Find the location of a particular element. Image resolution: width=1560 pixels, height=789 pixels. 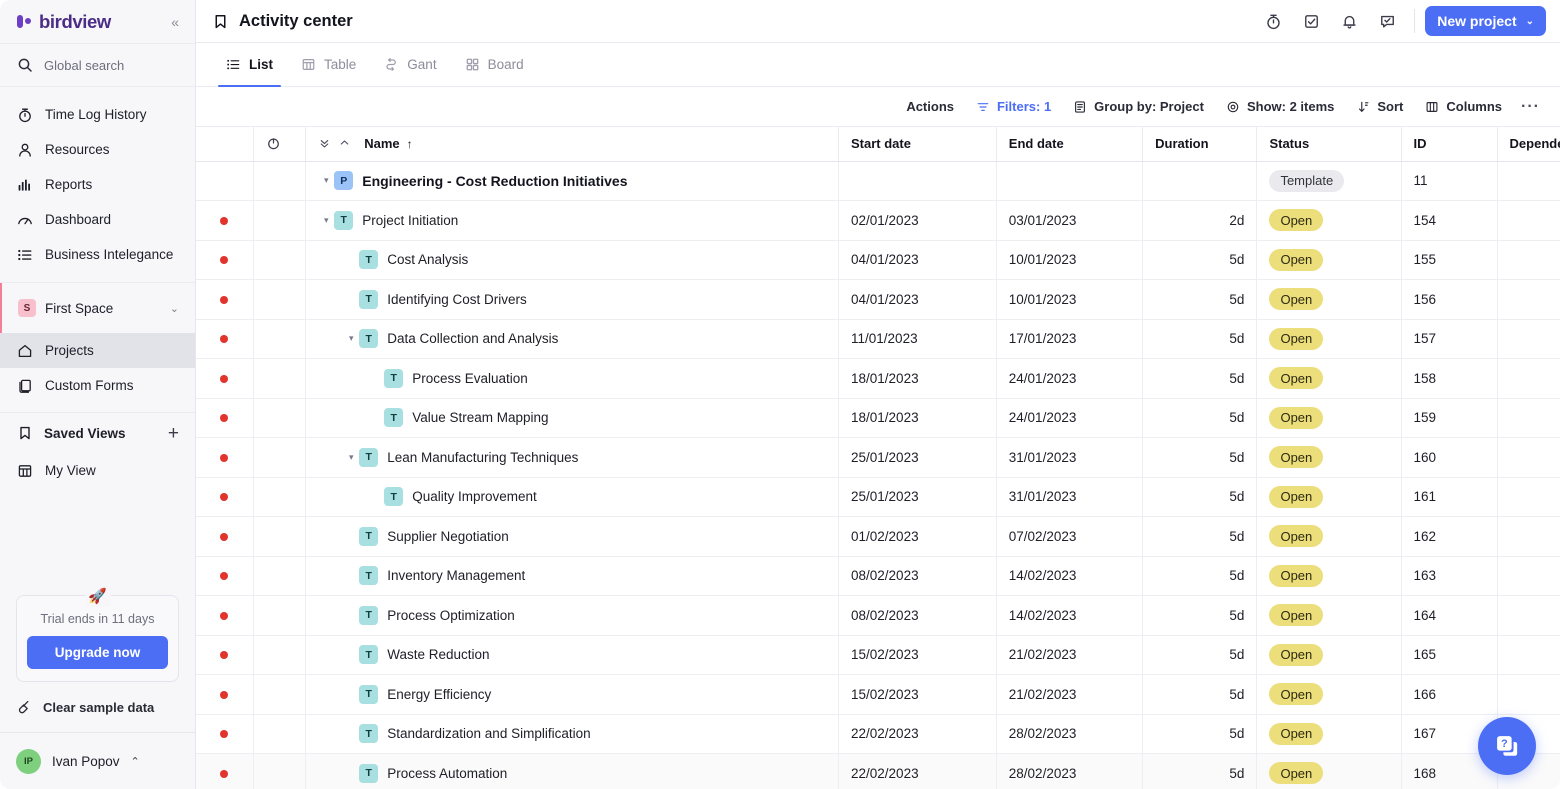

th-status: Status is located at coordinates (1329, 144).